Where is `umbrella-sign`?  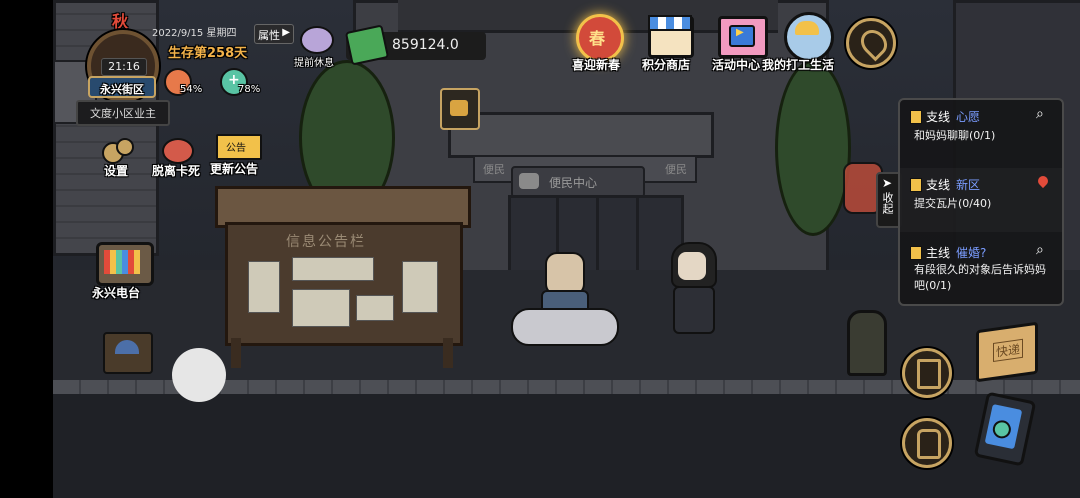 umbrella-sign is located at coordinates (128, 353).